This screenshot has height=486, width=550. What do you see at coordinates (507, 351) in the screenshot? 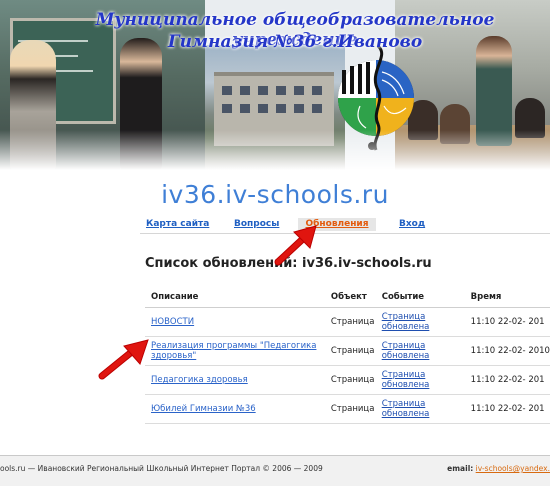
I see `cell-time: 11:10 22-02- 2010` at bounding box center [507, 351].